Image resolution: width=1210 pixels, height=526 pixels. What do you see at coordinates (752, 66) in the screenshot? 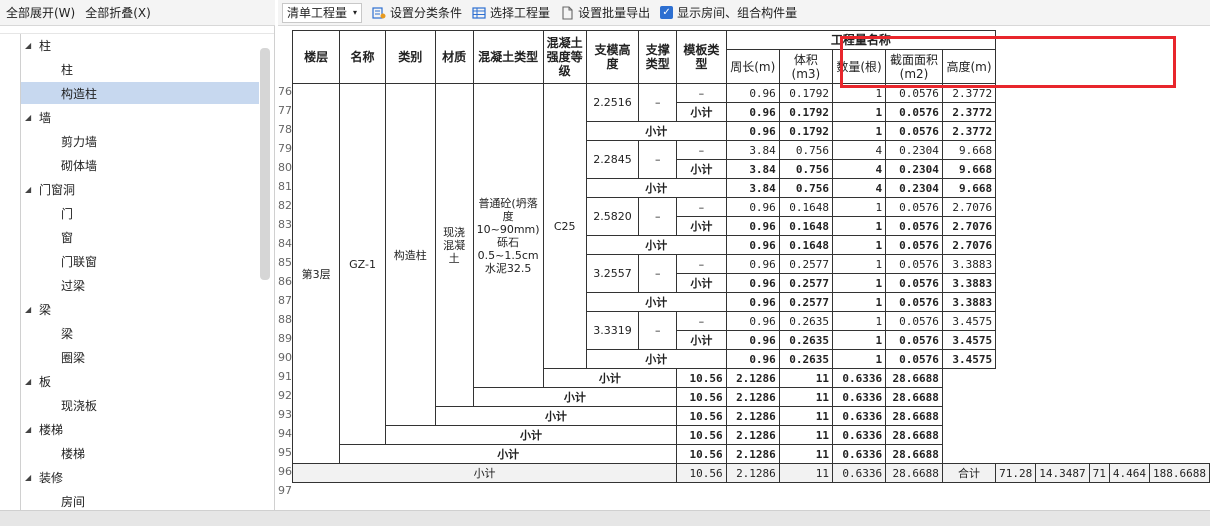
I see `header-perimeter: 周长(m)` at bounding box center [752, 66].